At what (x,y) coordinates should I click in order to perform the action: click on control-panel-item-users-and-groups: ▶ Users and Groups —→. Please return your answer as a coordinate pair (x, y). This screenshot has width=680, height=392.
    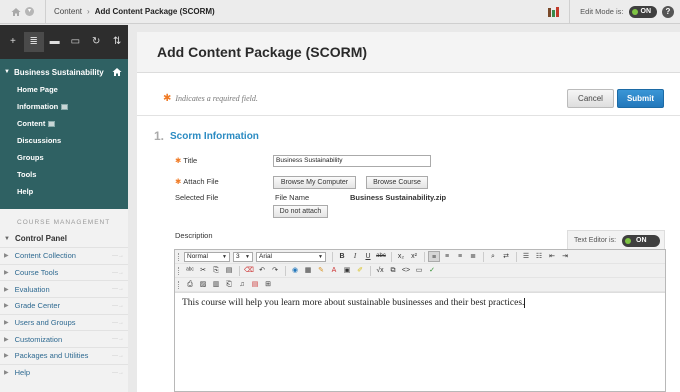
    Looking at the image, I should click on (64, 322).